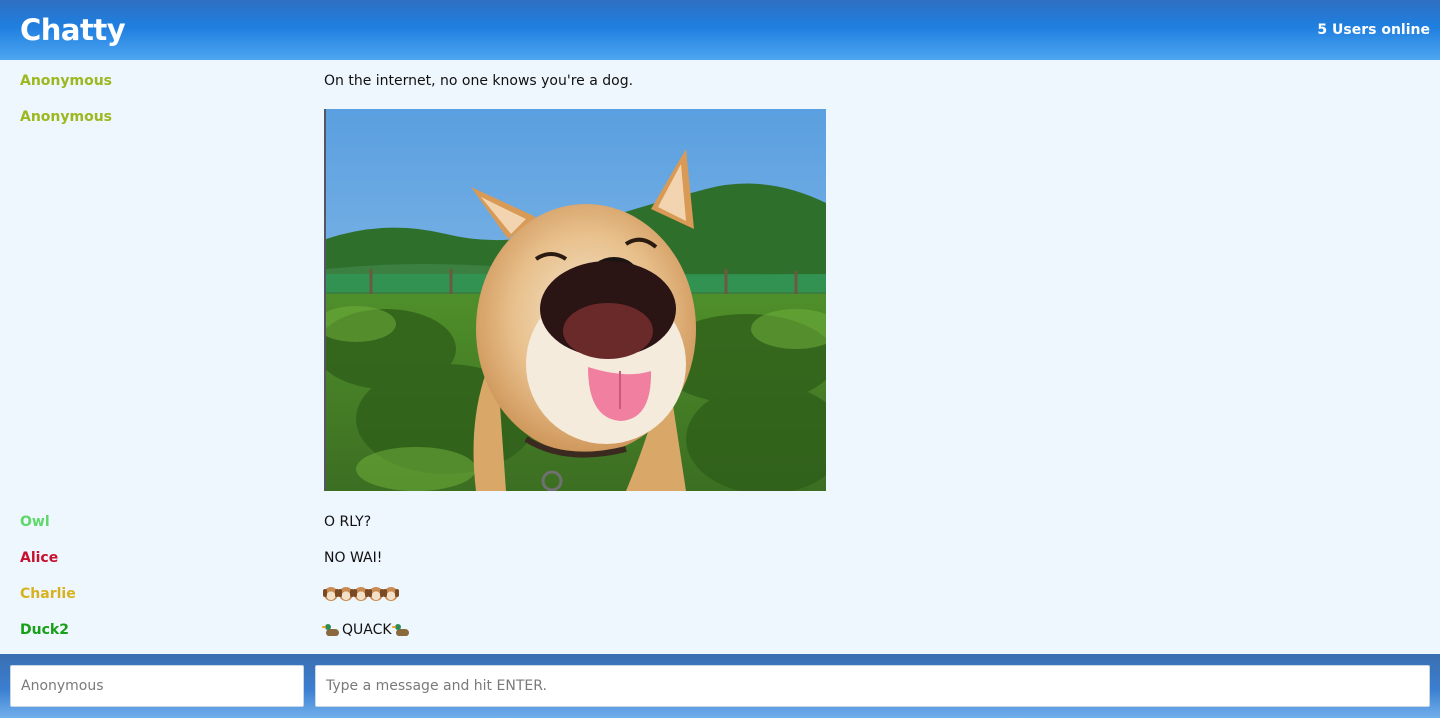 The width and height of the screenshot is (1440, 718). What do you see at coordinates (872, 686) in the screenshot?
I see `message-input` at bounding box center [872, 686].